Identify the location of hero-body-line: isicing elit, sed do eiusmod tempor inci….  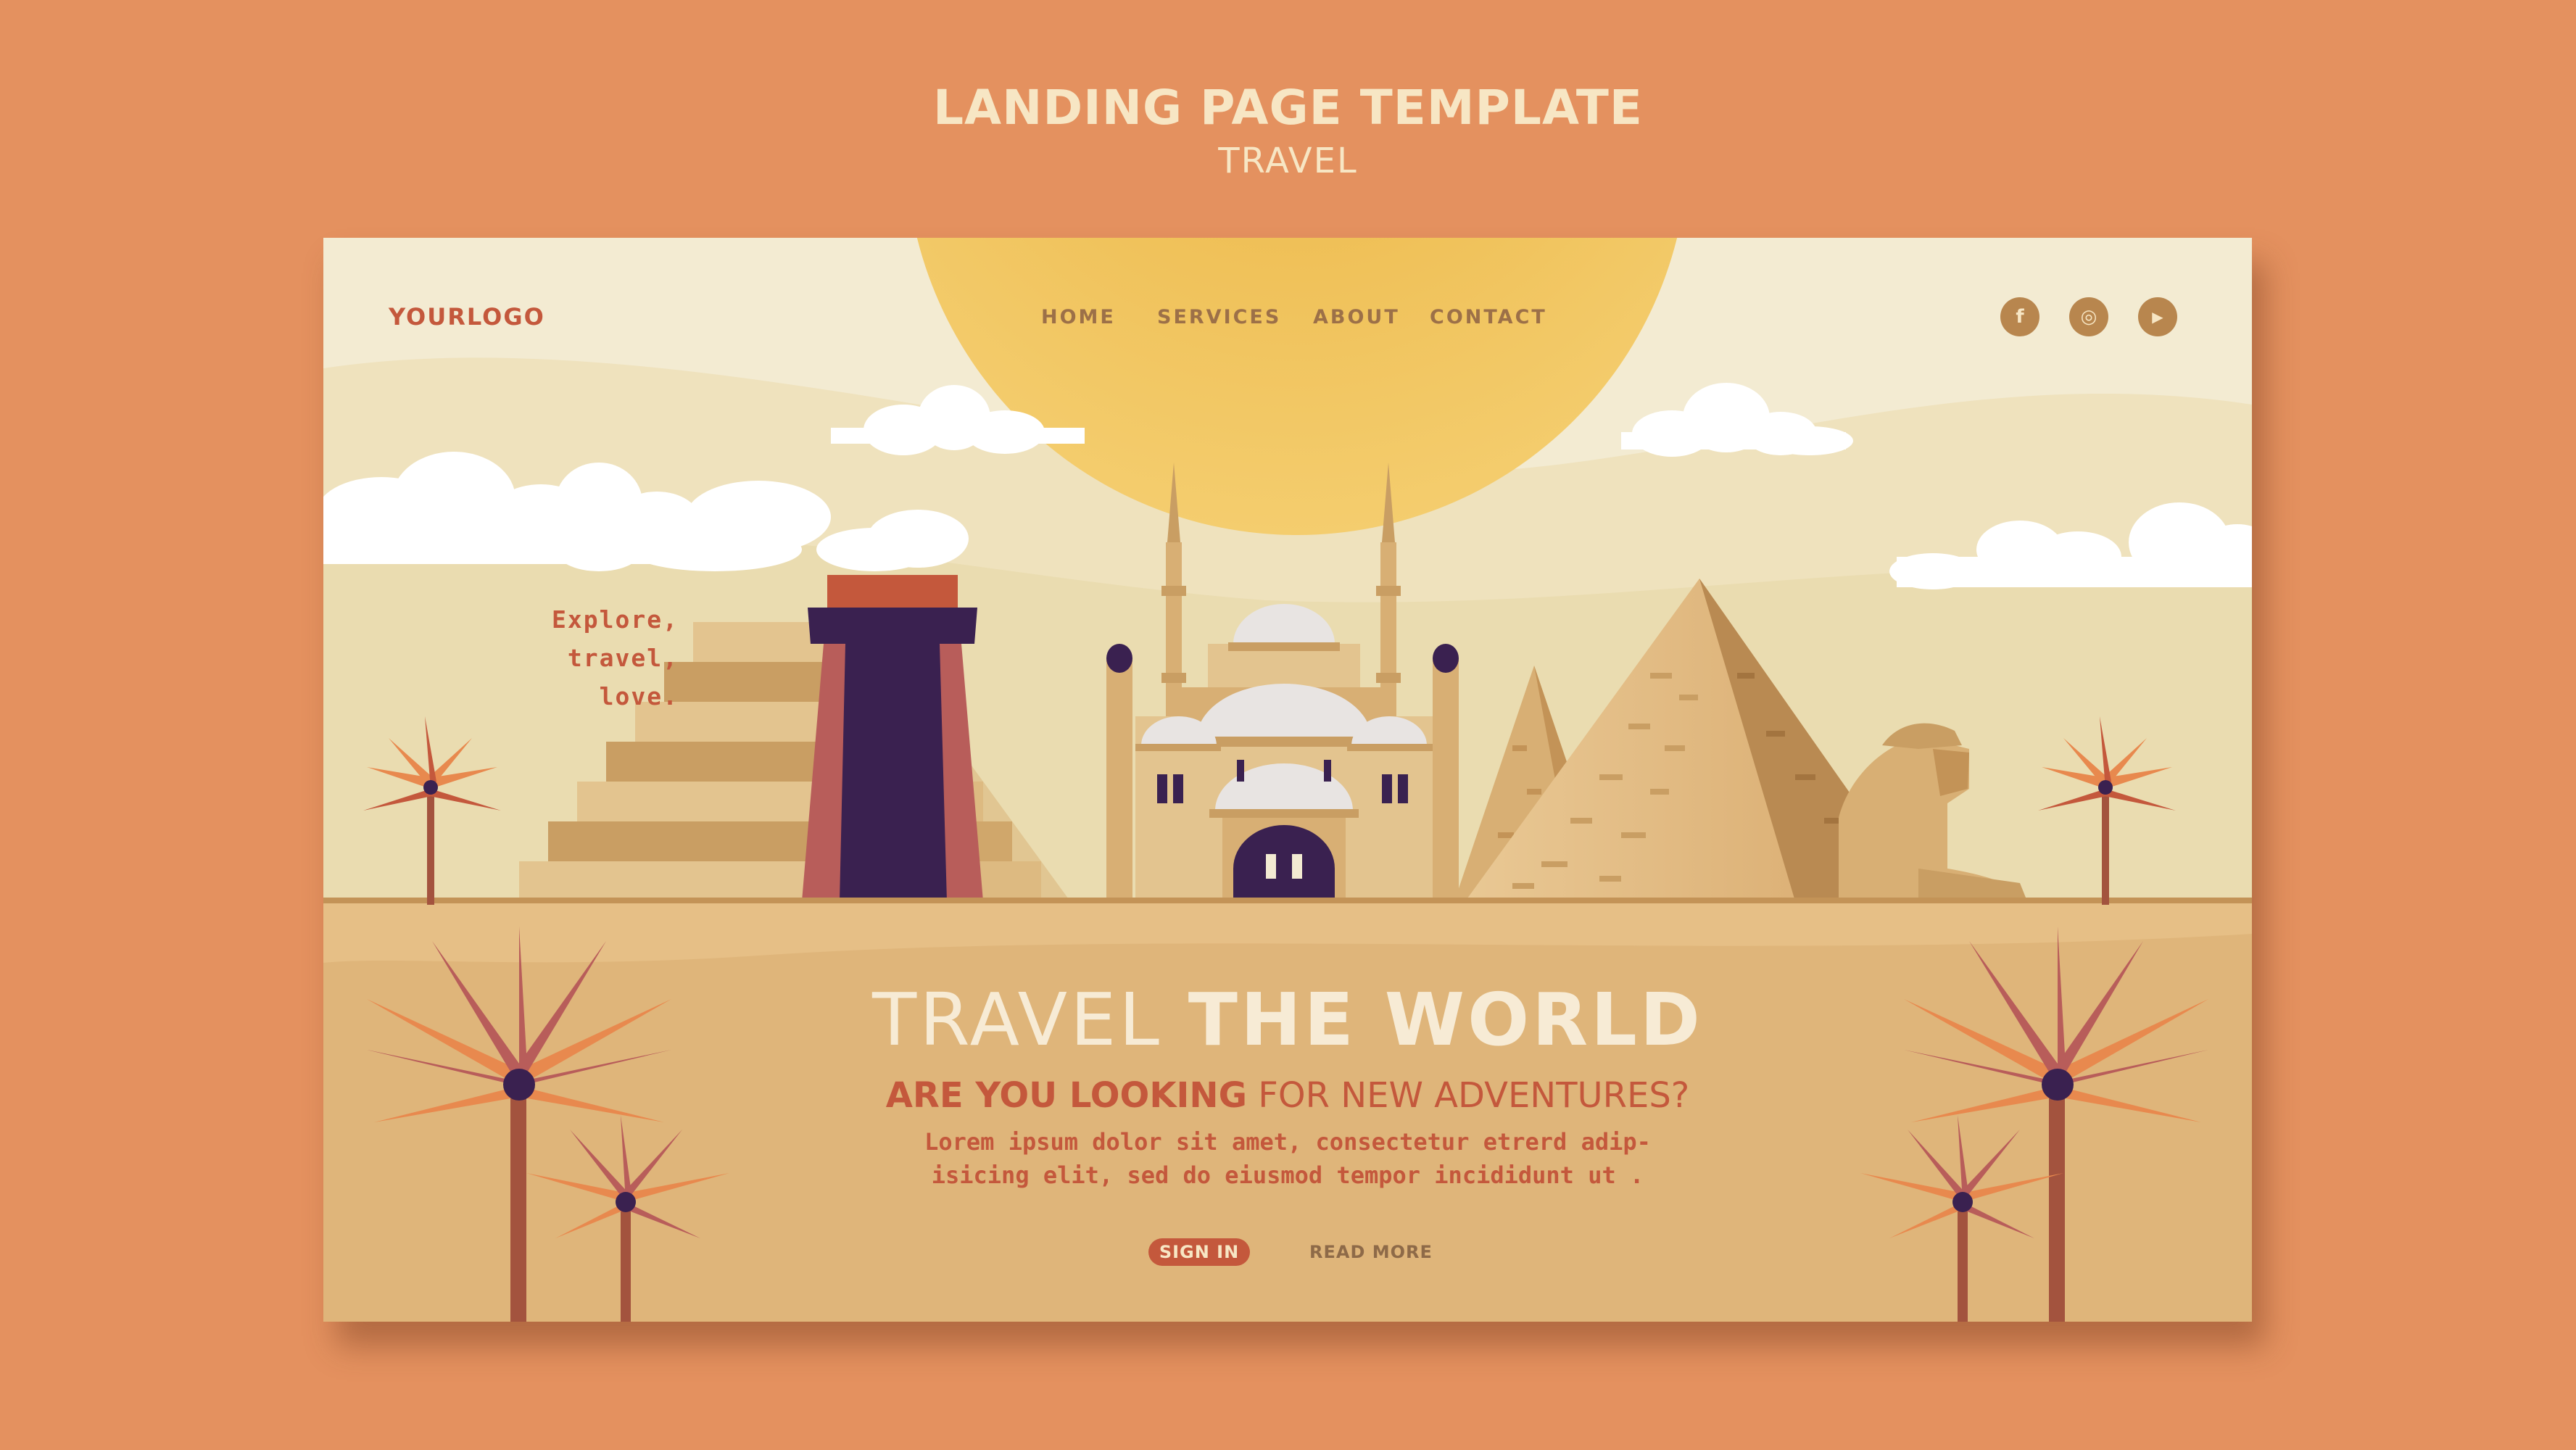
(1287, 1175).